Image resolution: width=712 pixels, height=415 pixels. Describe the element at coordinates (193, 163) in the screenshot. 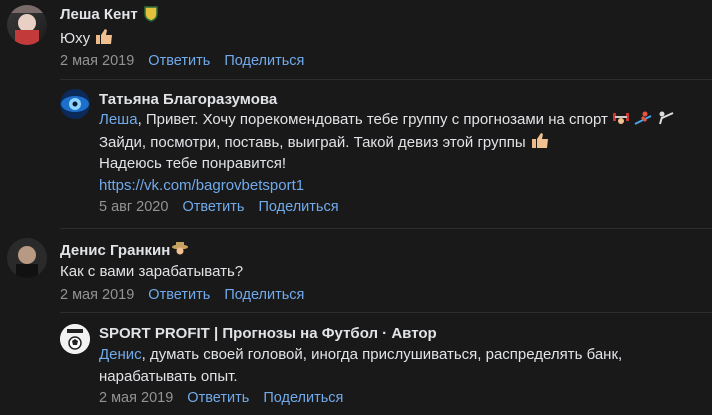

I see `comment-text-line: Надеюсь тебе понравится!` at that location.